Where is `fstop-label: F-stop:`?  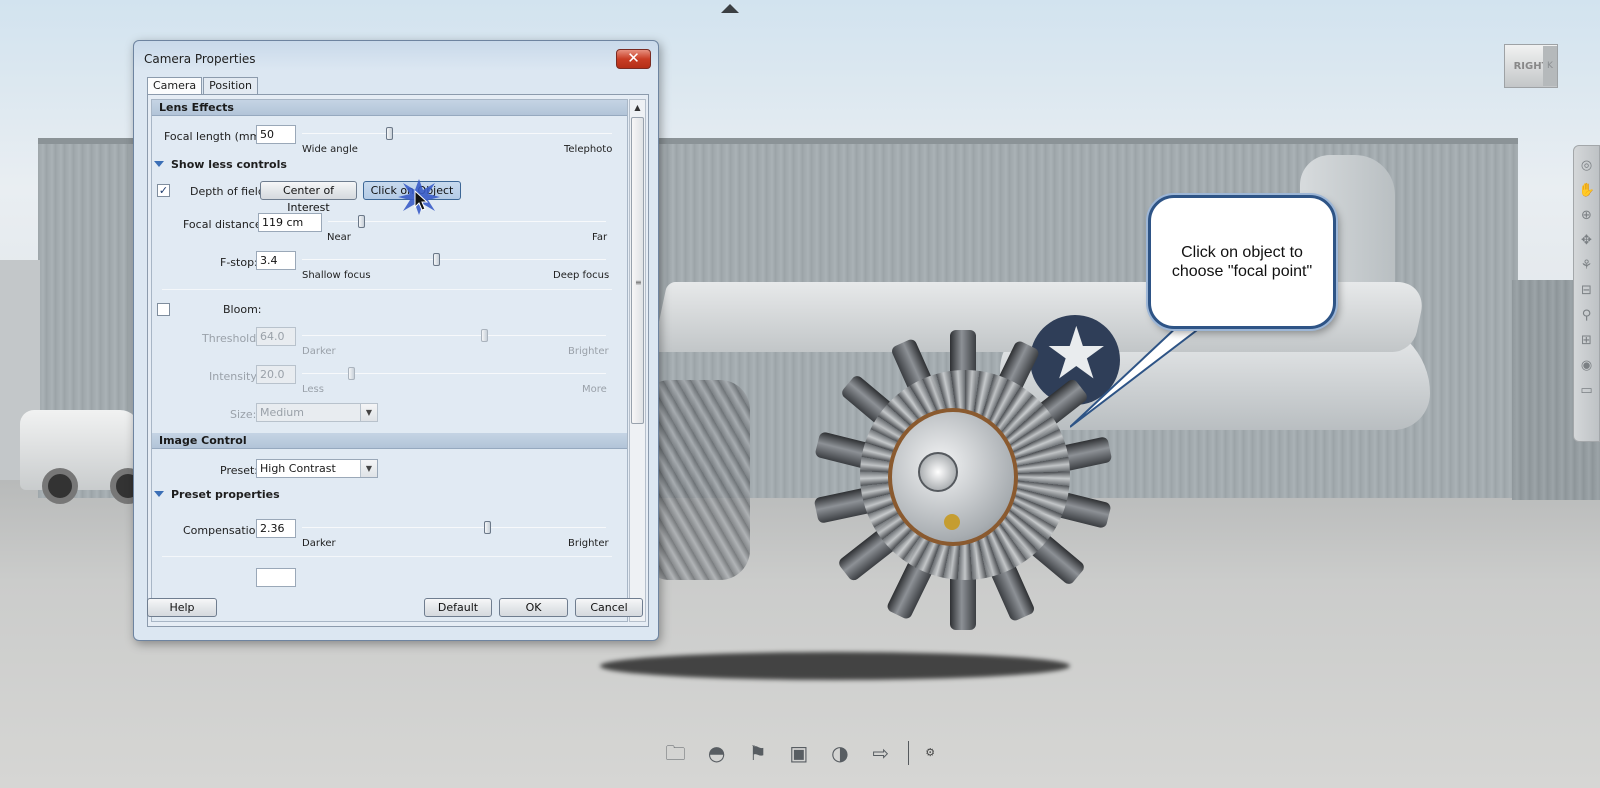
fstop-label: F-stop: is located at coordinates (239, 262).